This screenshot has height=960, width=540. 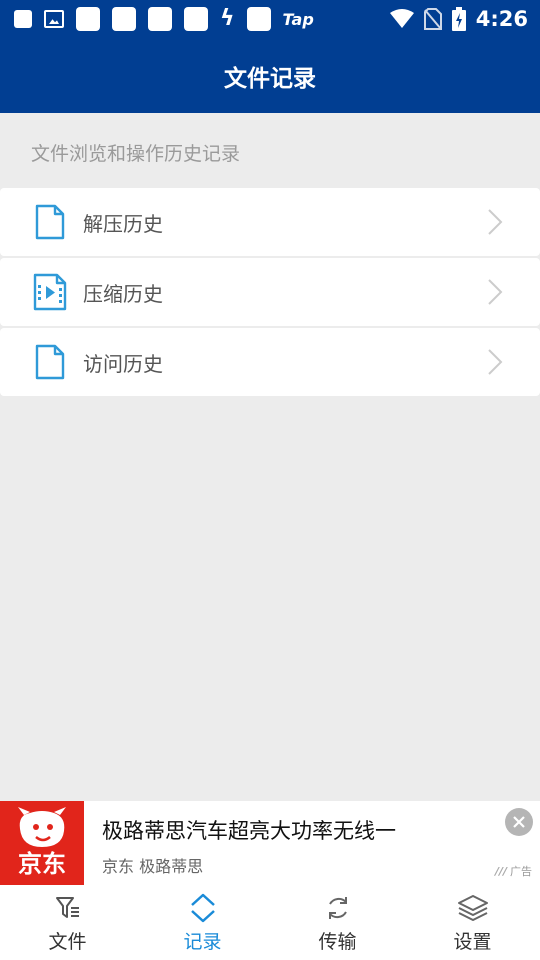 What do you see at coordinates (401, 18) in the screenshot?
I see `wifi-icon` at bounding box center [401, 18].